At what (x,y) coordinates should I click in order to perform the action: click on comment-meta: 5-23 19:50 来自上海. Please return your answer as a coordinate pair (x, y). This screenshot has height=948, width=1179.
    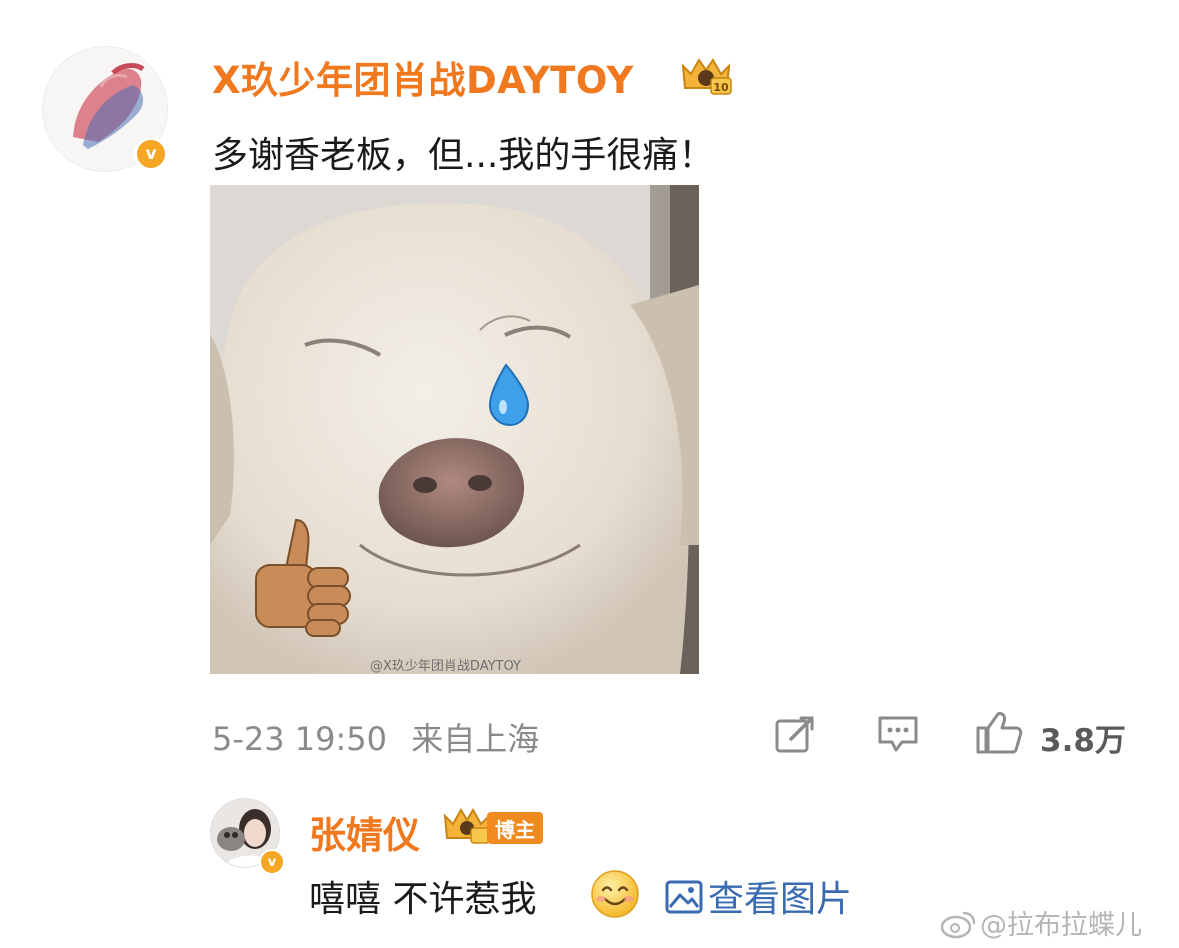
    Looking at the image, I should click on (375, 737).